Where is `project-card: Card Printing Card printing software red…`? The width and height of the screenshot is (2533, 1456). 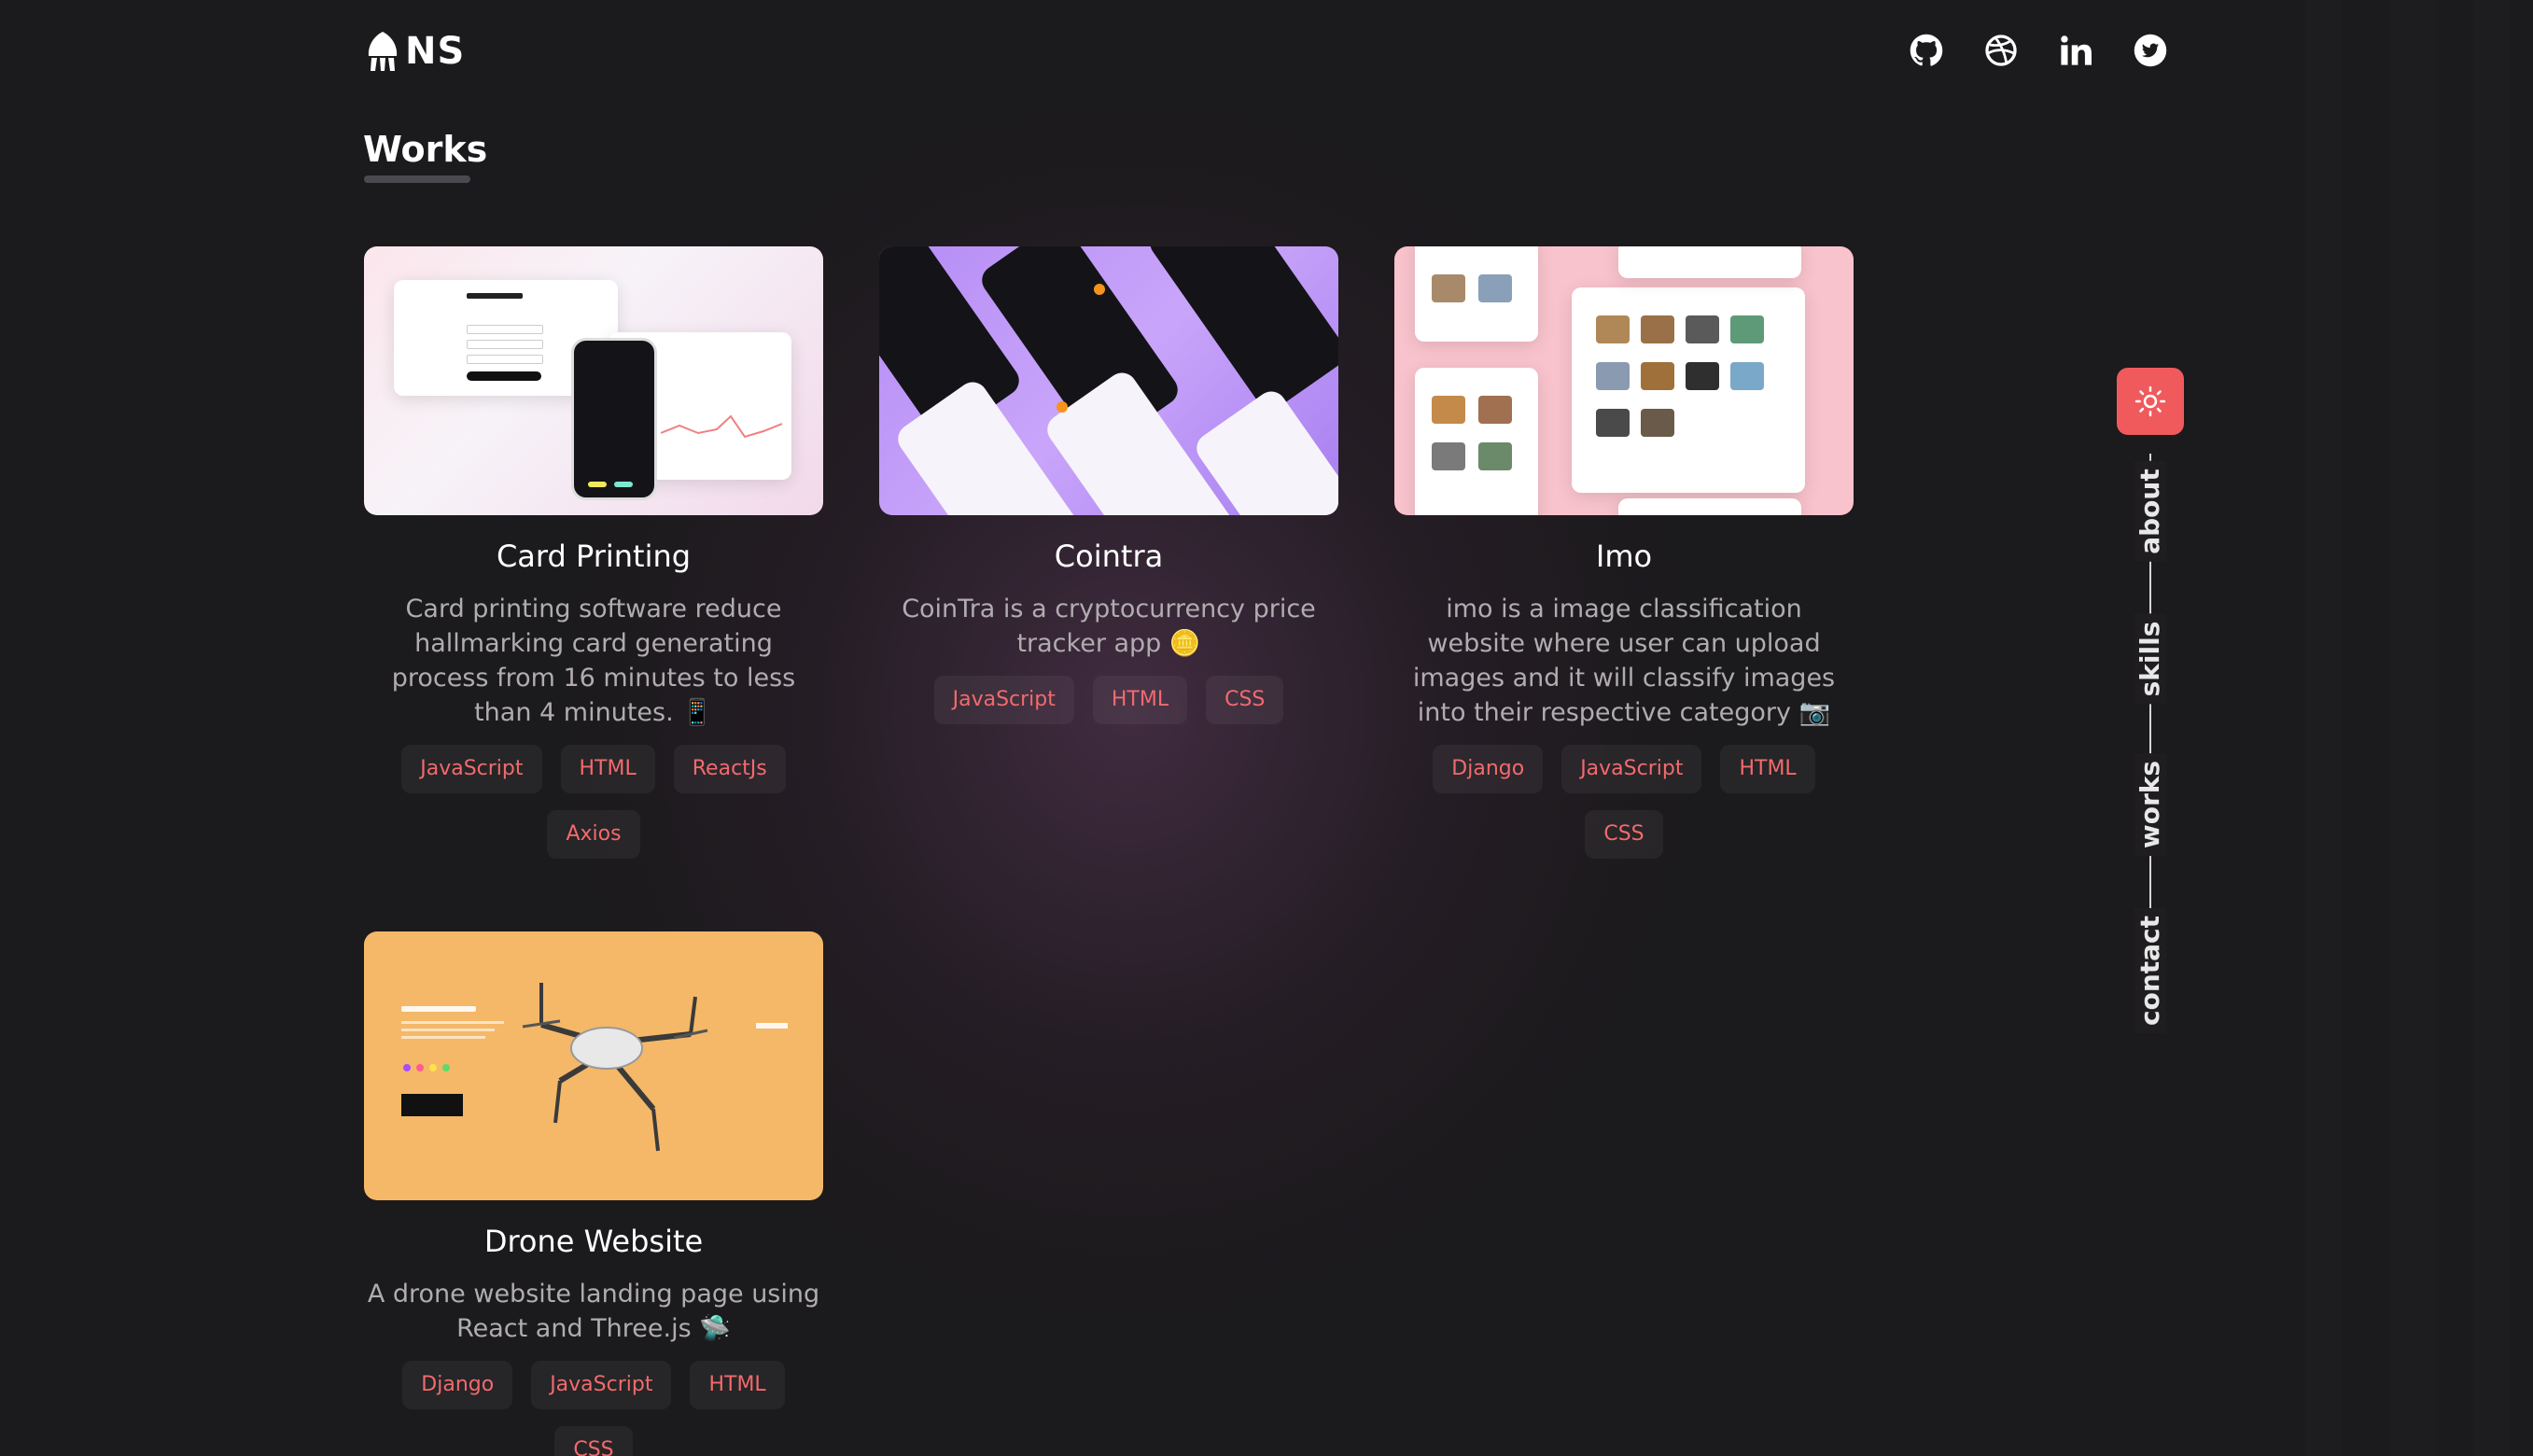 project-card: Card Printing Card printing software red… is located at coordinates (593, 552).